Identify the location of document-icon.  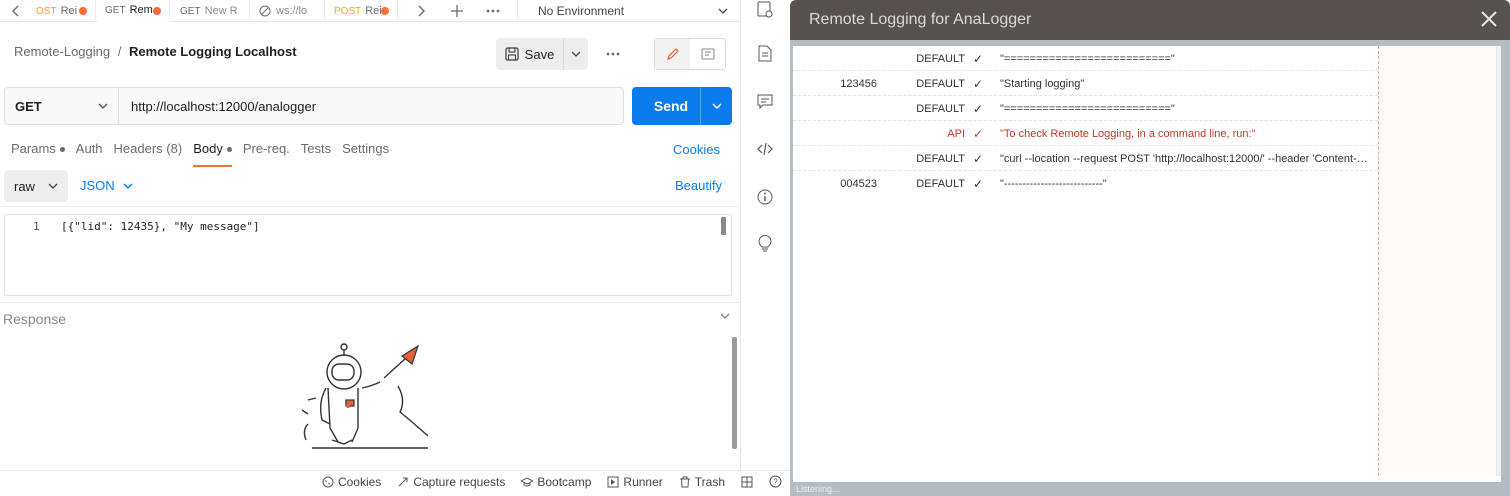
(765, 53).